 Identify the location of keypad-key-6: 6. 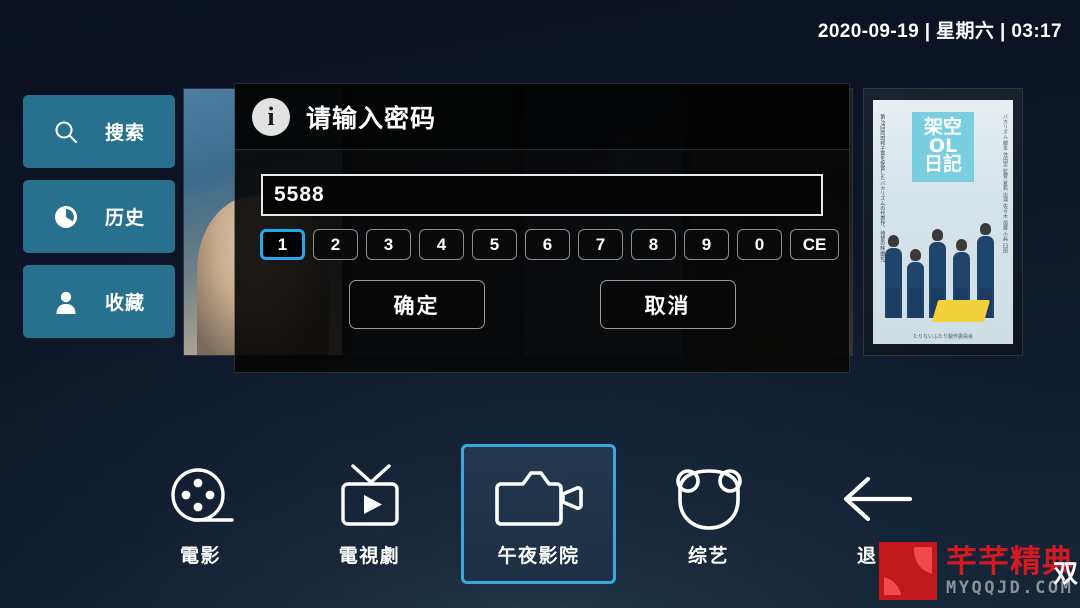
(547, 244).